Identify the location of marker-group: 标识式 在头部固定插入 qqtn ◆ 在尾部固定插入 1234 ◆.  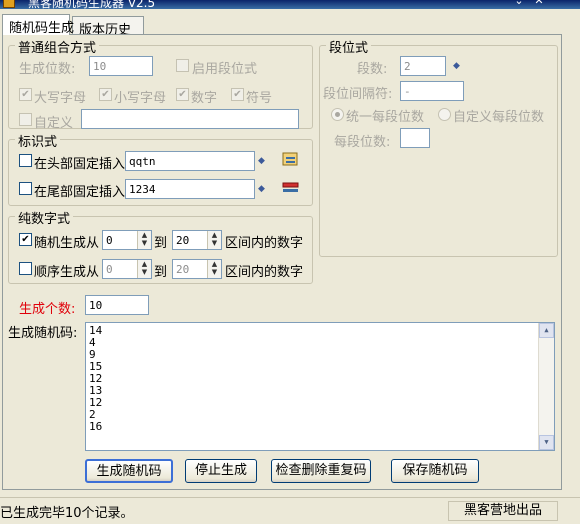
(160, 168).